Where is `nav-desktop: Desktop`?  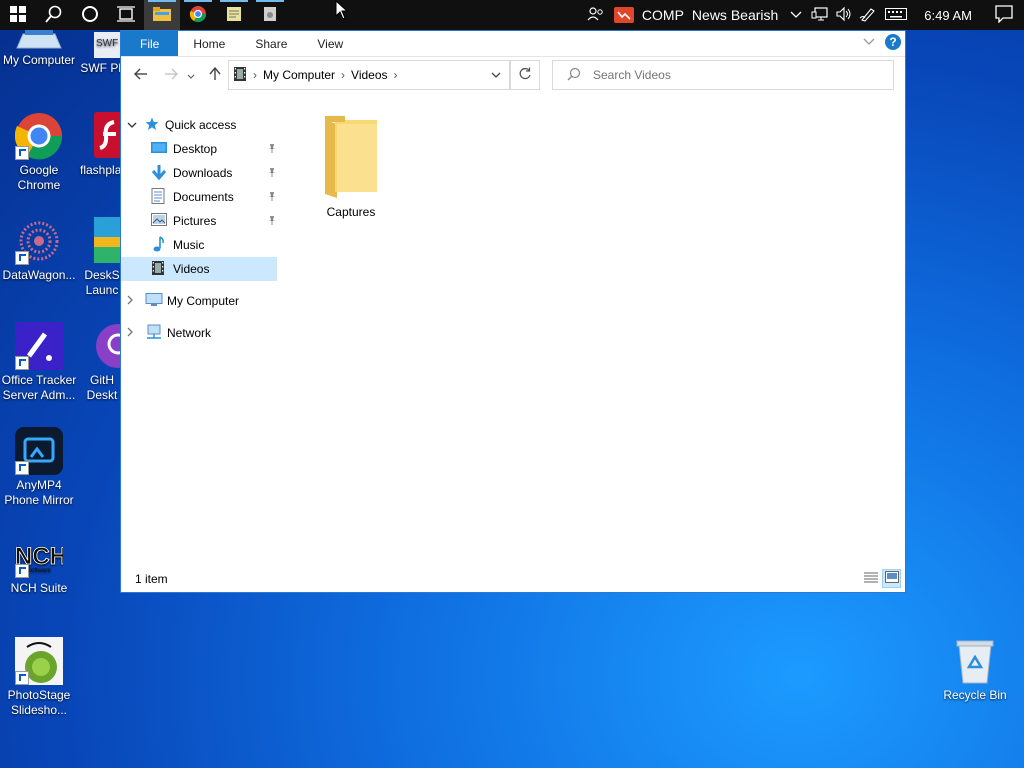
nav-desktop: Desktop is located at coordinates (214, 149).